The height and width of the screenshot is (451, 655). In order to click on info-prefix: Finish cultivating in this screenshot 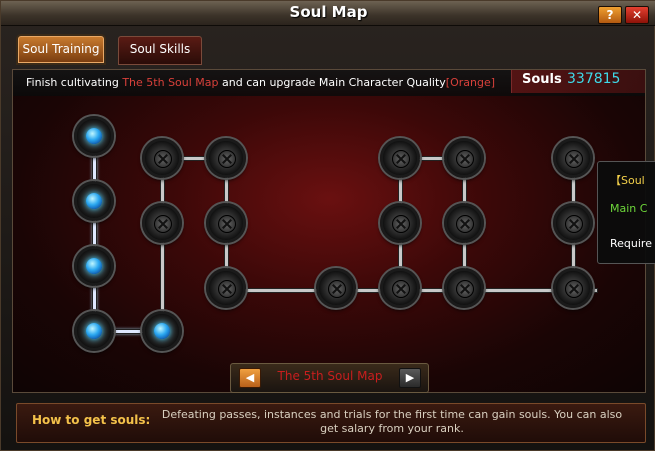, I will do `click(74, 82)`.